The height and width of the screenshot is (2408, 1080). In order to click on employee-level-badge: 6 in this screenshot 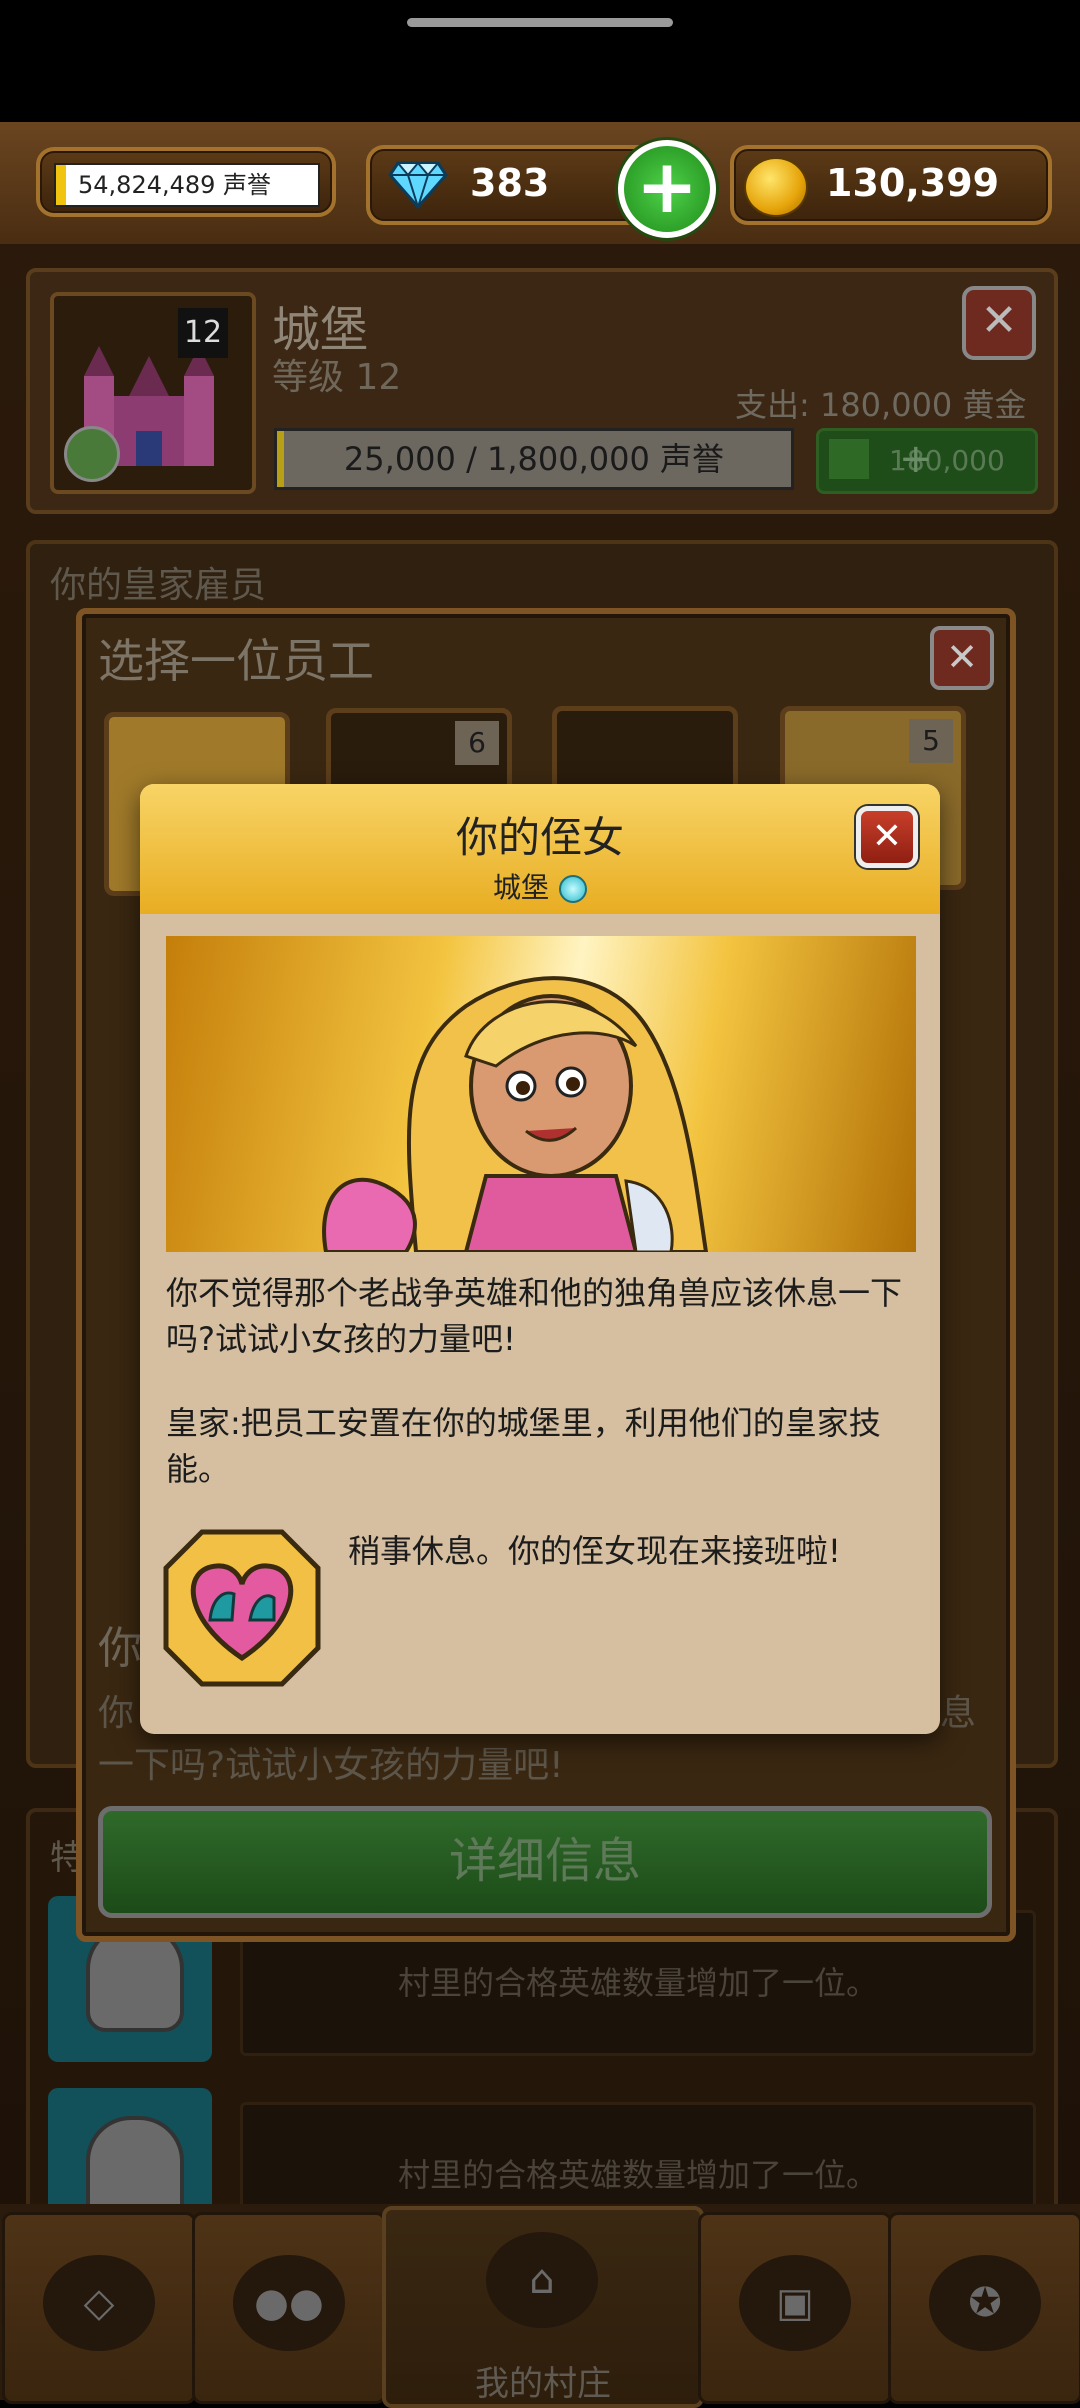, I will do `click(477, 743)`.